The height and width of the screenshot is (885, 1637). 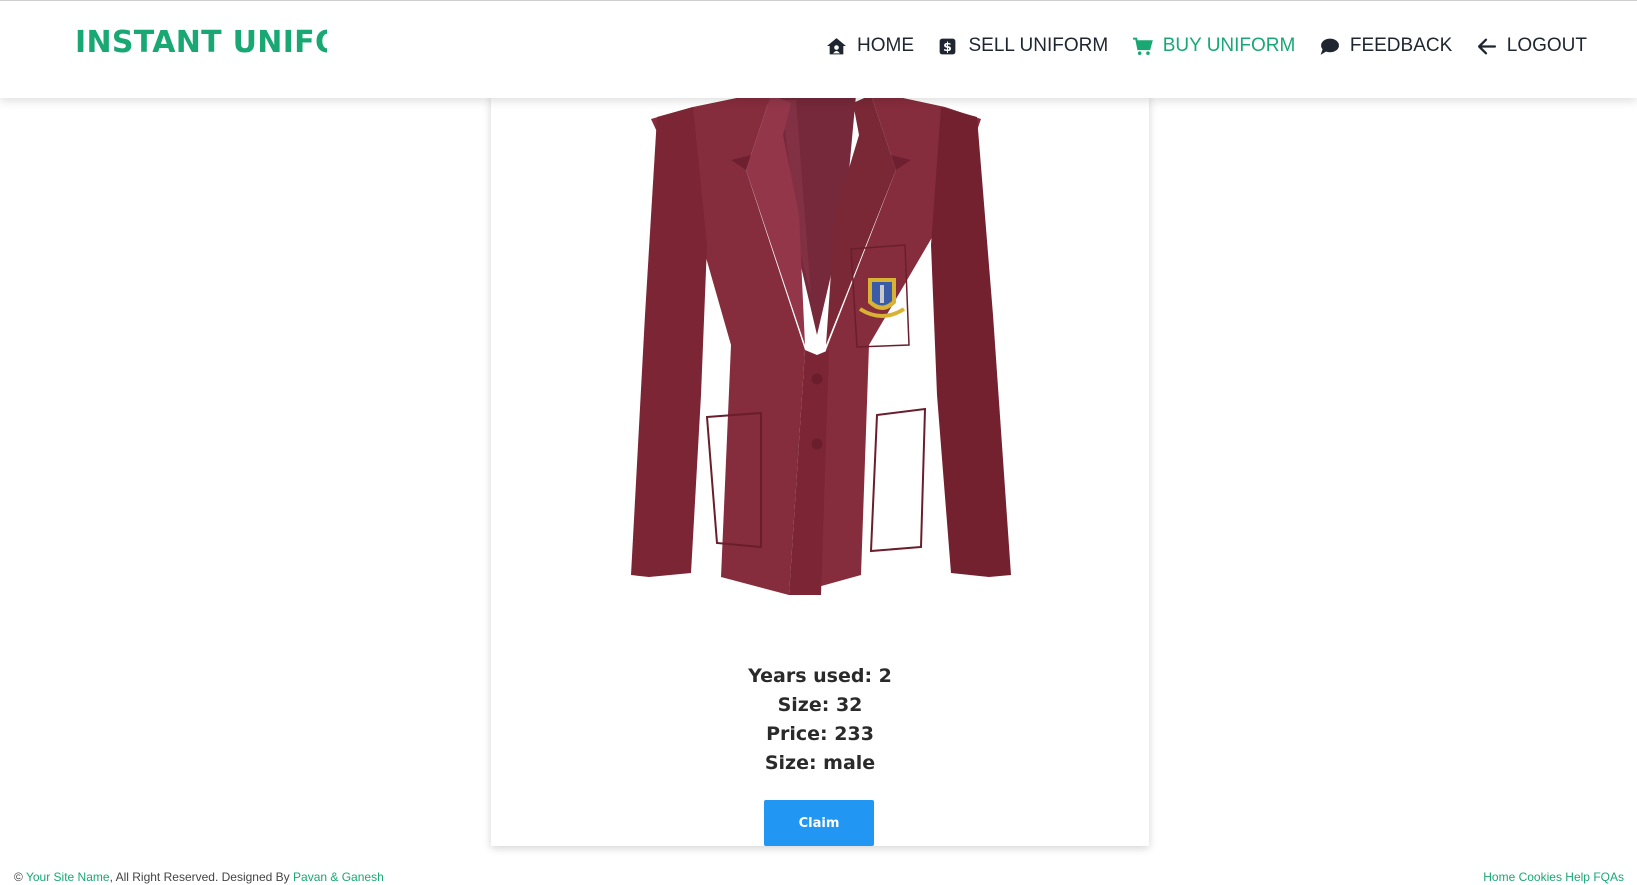 What do you see at coordinates (1229, 45) in the screenshot?
I see `nav-buy-label: BUY UNIFORM` at bounding box center [1229, 45].